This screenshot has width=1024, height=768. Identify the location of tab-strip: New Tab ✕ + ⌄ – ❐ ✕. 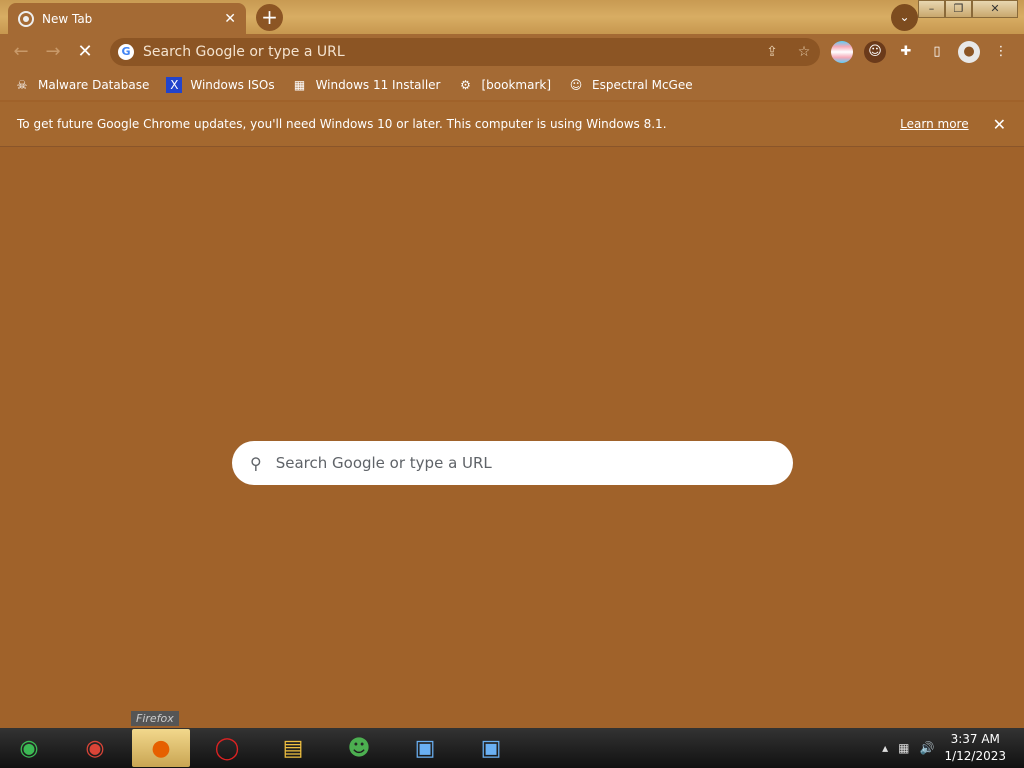
(512, 17).